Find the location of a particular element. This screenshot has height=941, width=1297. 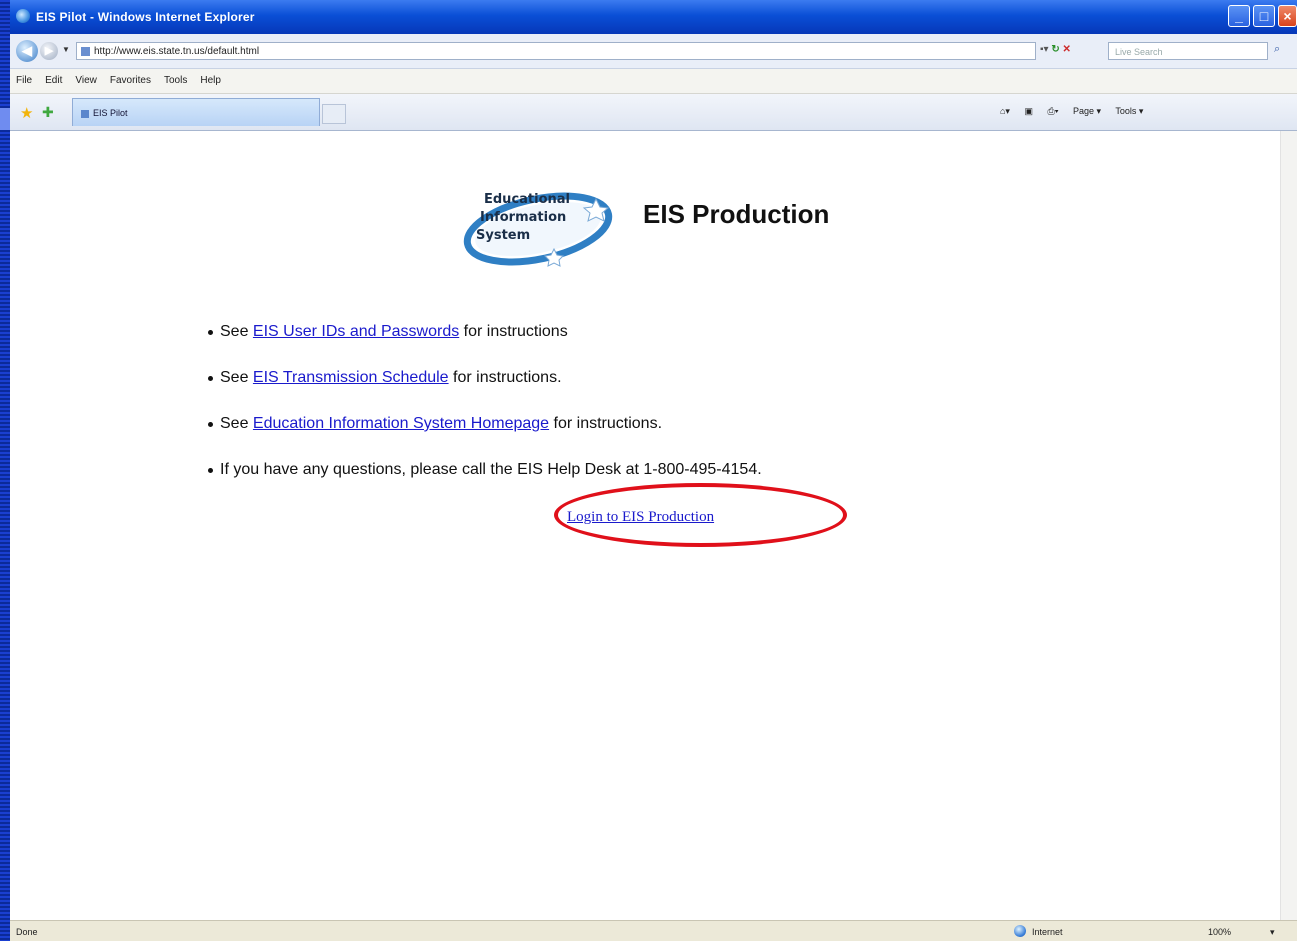

logo-line-3: System is located at coordinates (503, 235).